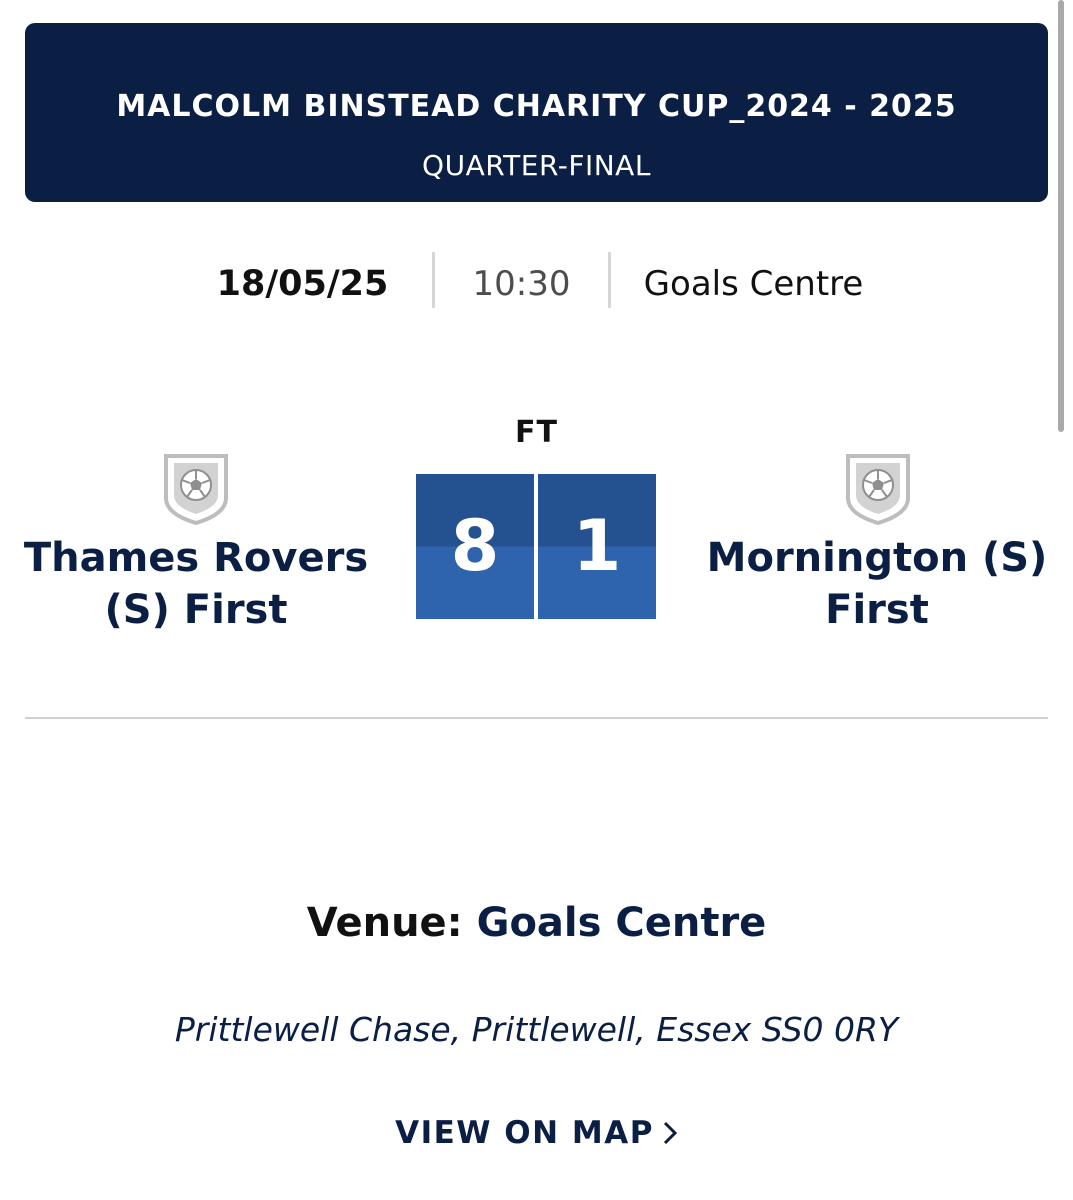  Describe the element at coordinates (536, 432) in the screenshot. I see `match-status: FT` at that location.